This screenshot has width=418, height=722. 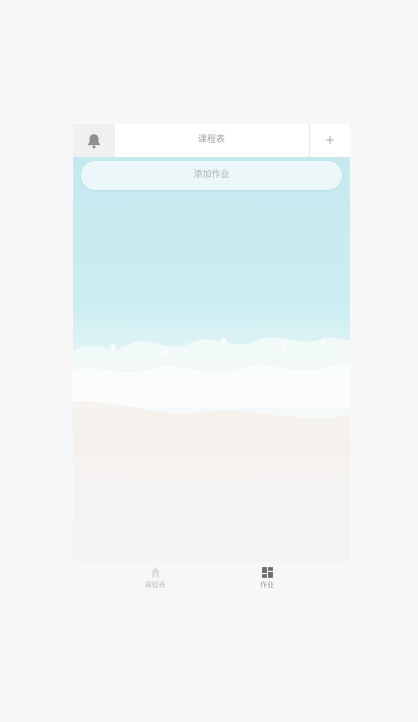 I want to click on top-bar: 课程表 +, so click(x=211, y=141).